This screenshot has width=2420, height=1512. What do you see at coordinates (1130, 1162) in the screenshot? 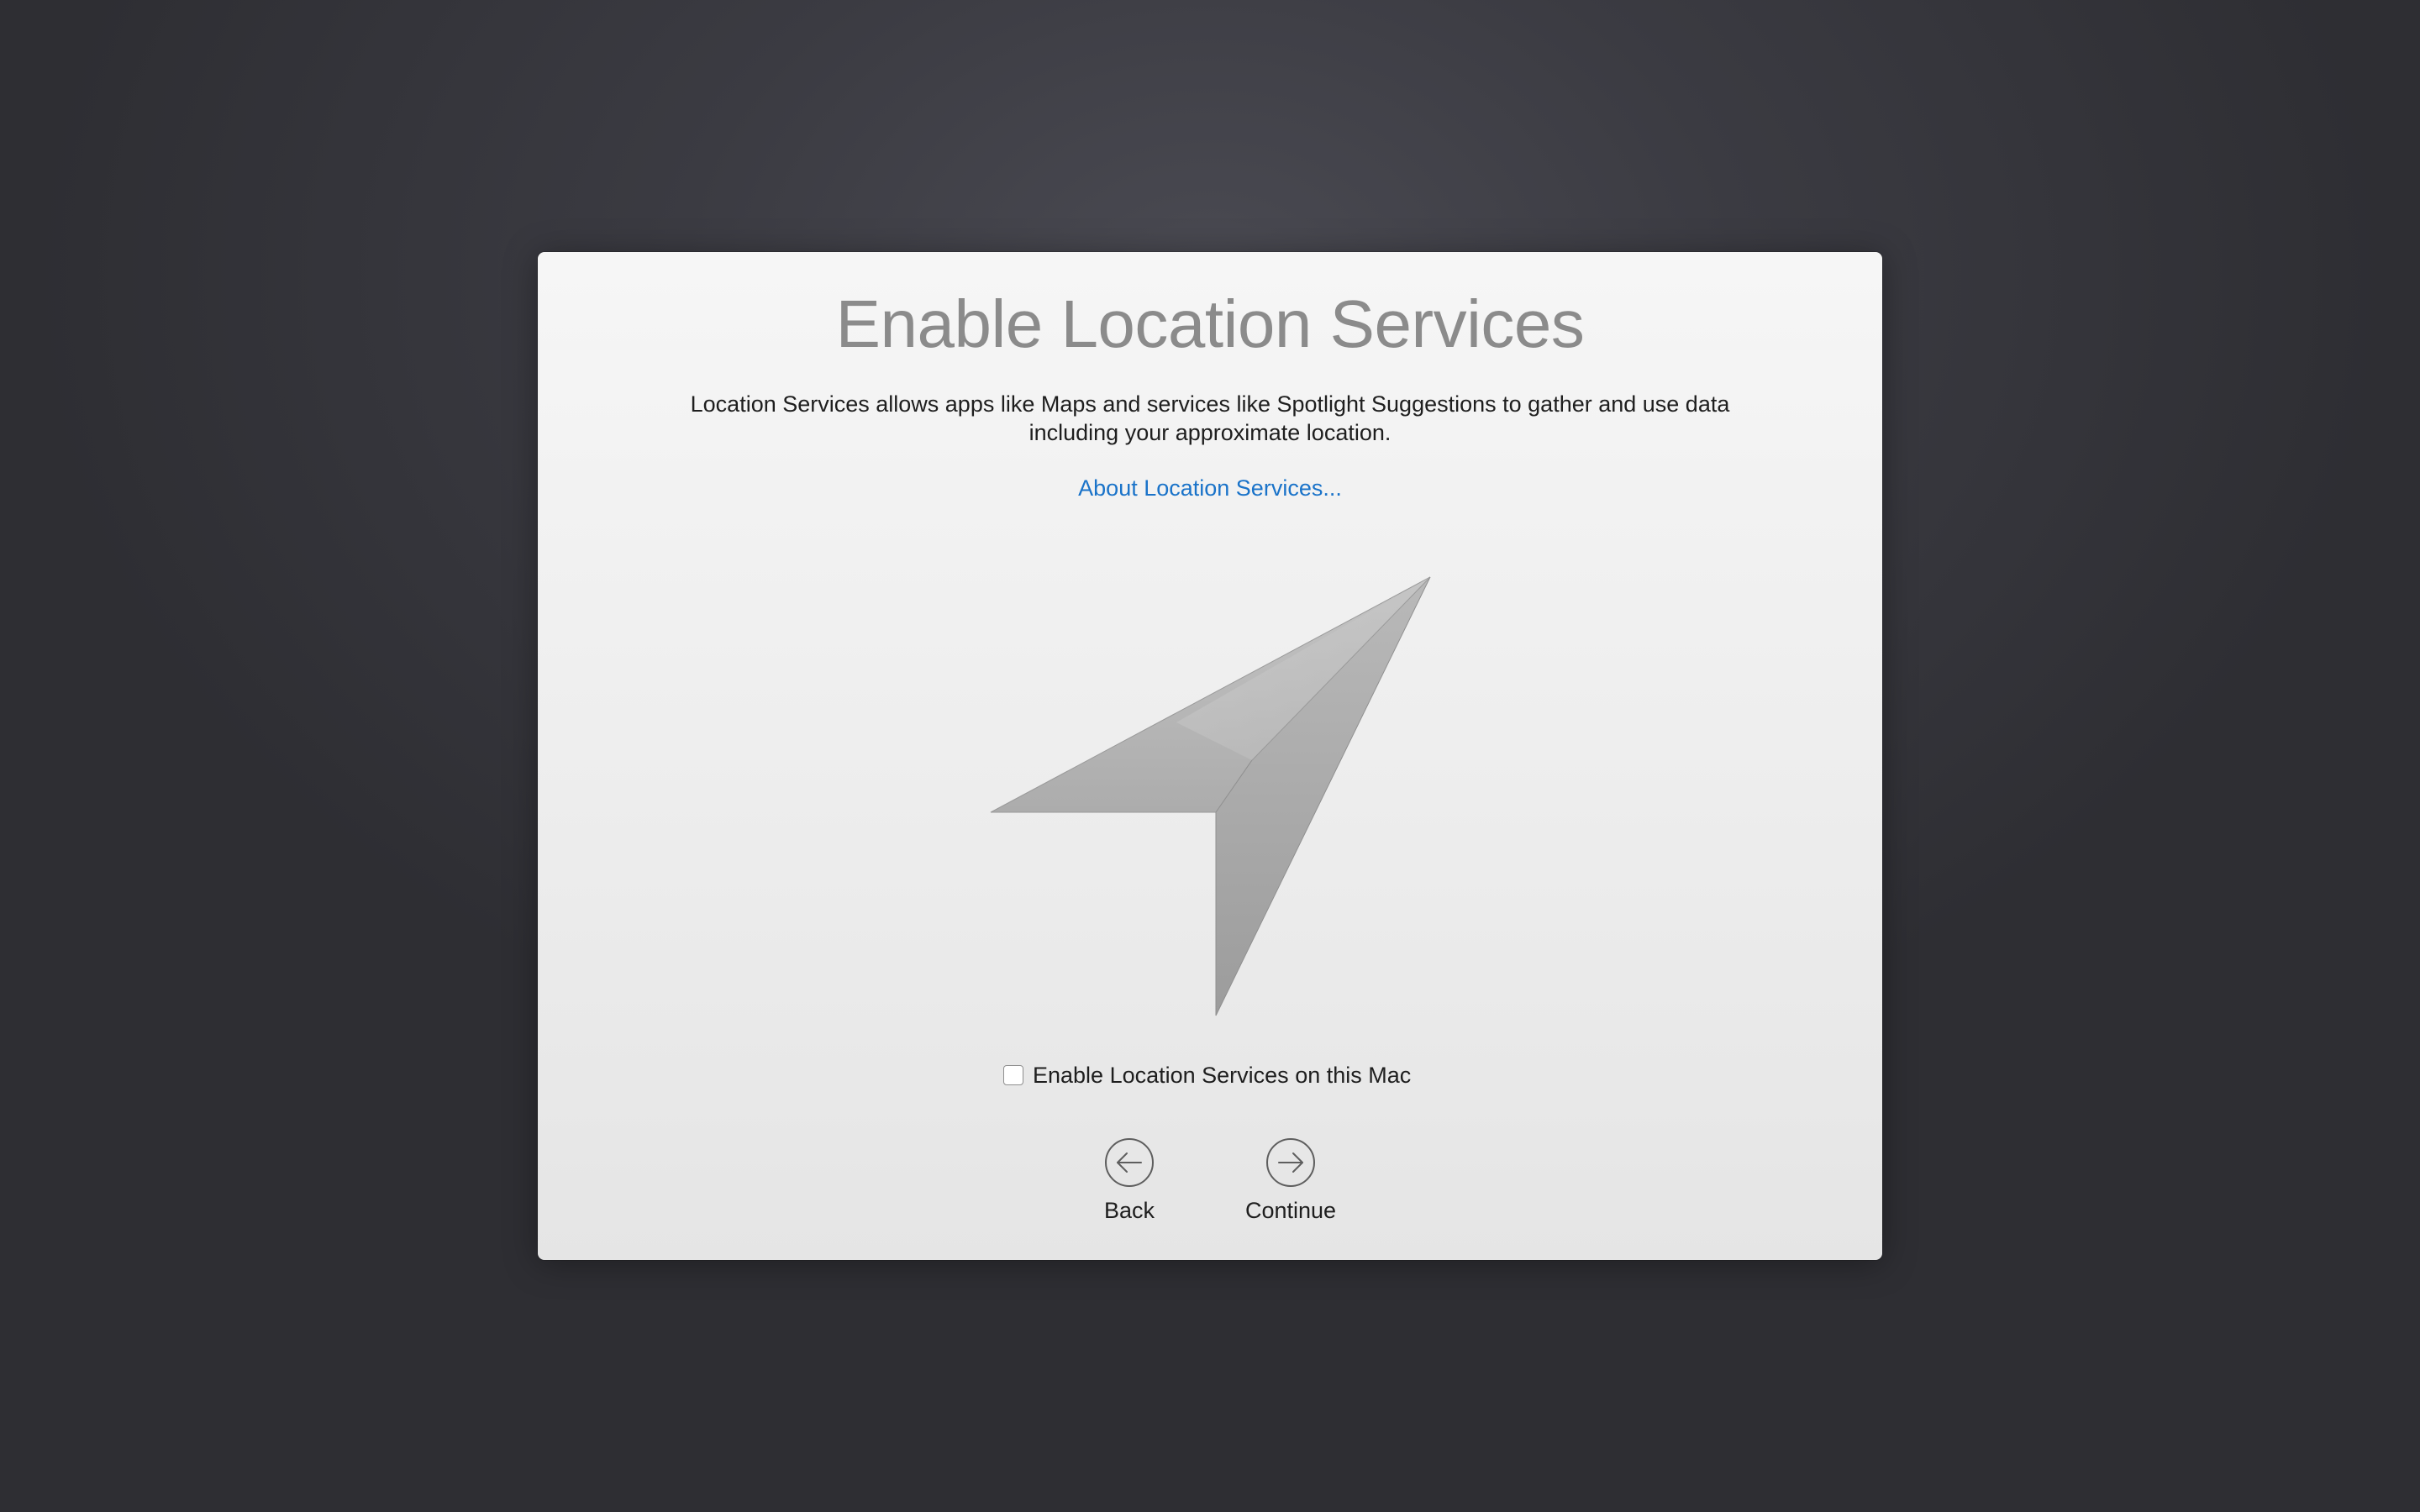
I see `arrow-left-circle-icon` at bounding box center [1130, 1162].